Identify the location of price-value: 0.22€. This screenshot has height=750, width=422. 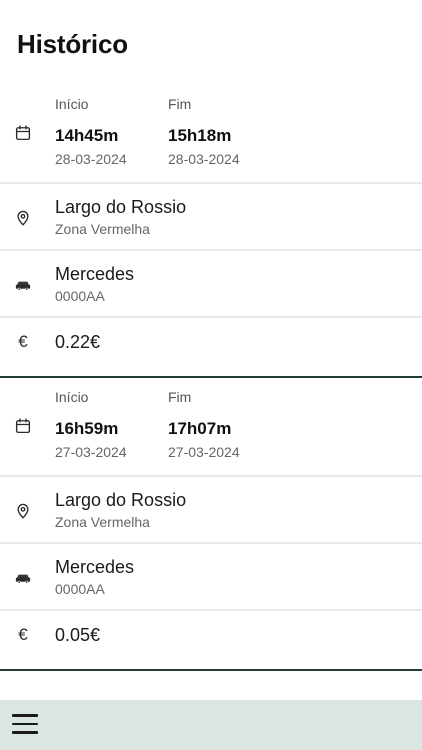
(78, 342).